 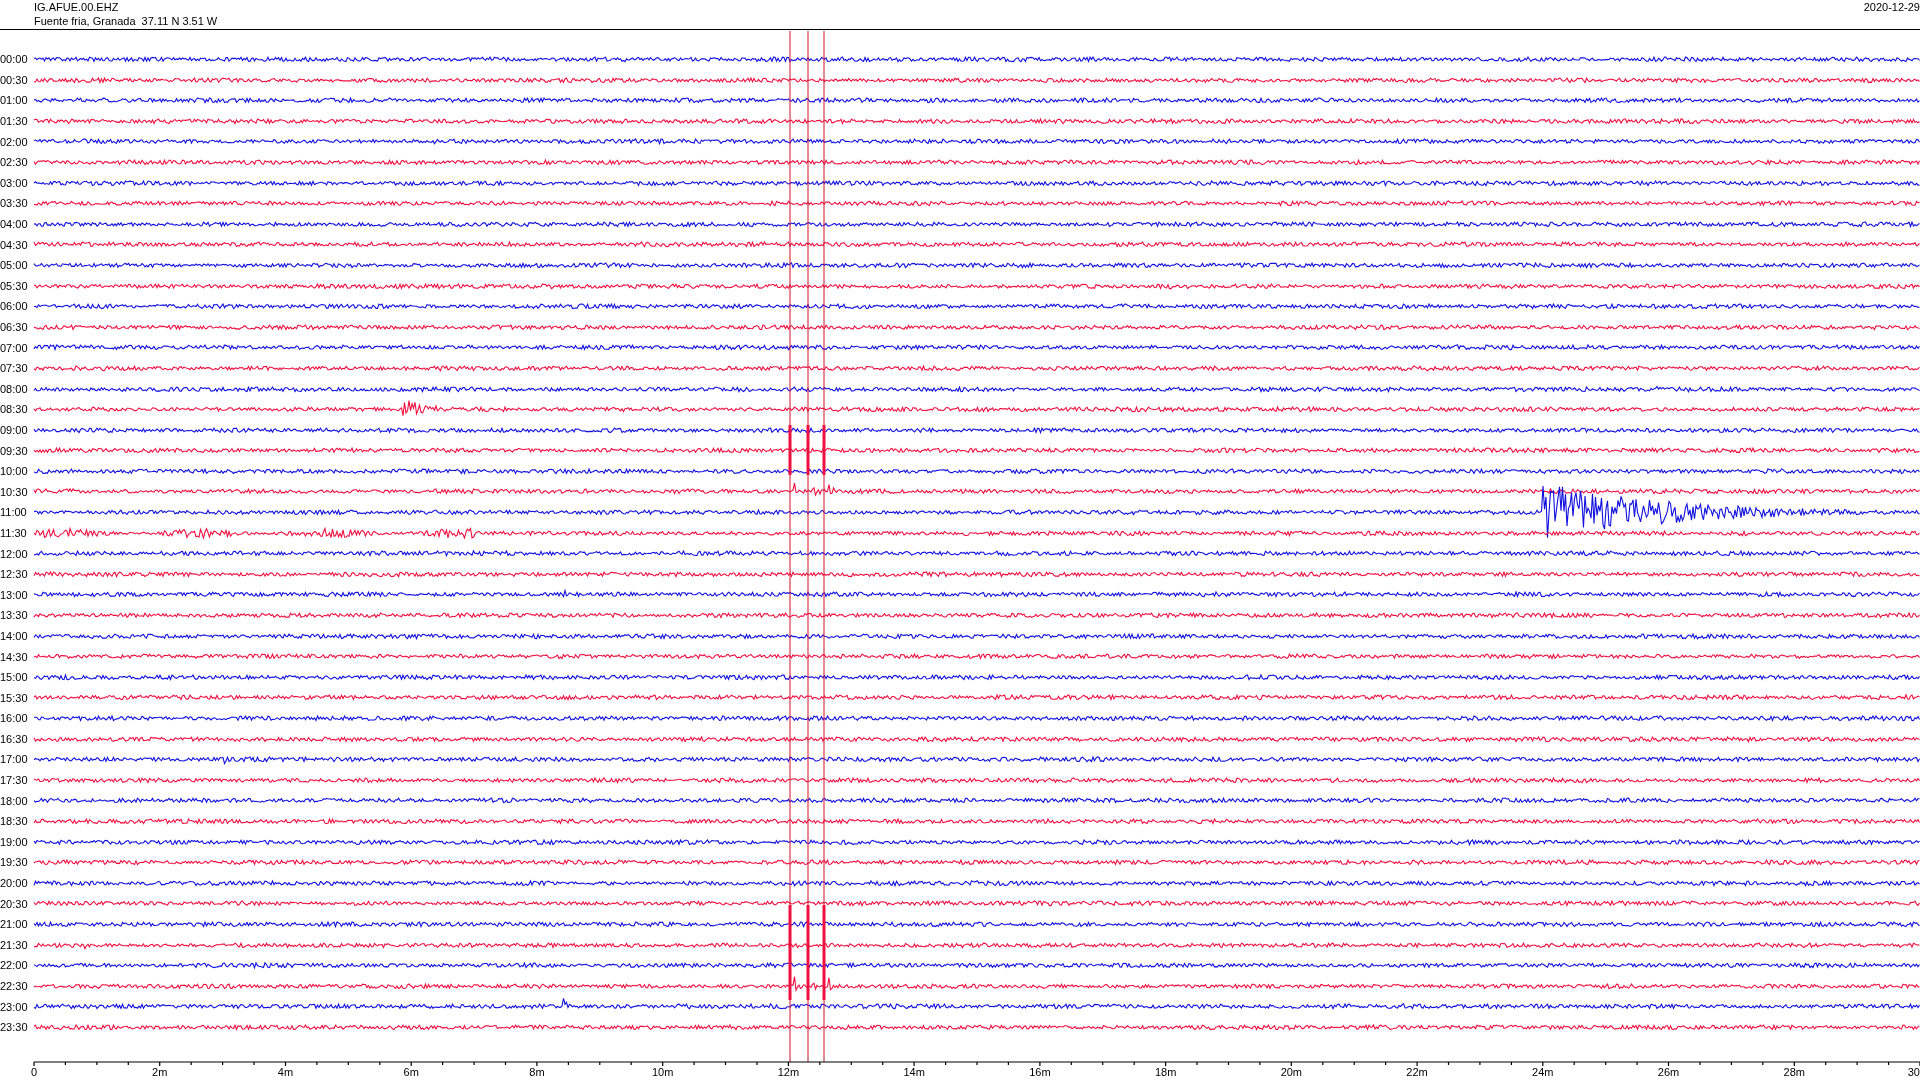 I want to click on time-label: 15:30, so click(x=14, y=697).